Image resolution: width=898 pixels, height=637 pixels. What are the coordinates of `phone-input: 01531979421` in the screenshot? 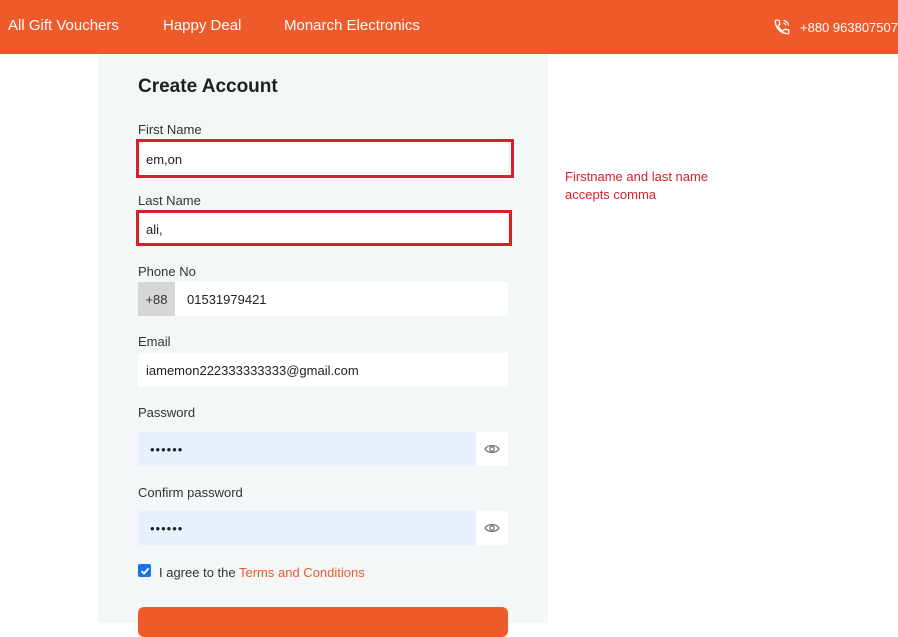 It's located at (341, 299).